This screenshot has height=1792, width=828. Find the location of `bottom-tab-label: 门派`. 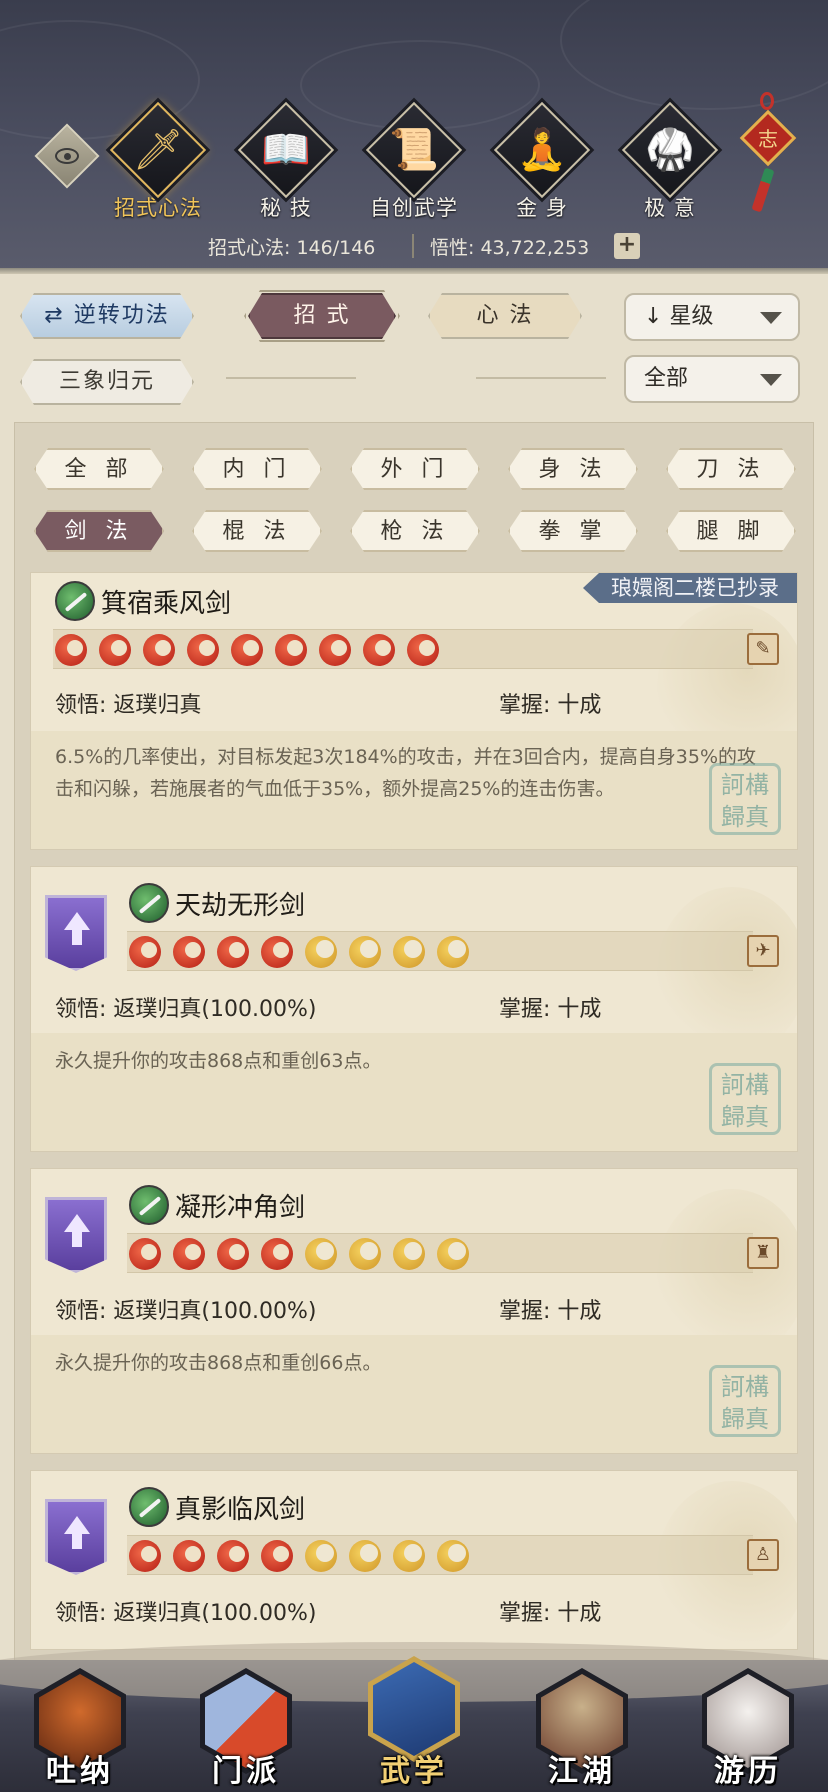

bottom-tab-label: 门派 is located at coordinates (246, 1771).